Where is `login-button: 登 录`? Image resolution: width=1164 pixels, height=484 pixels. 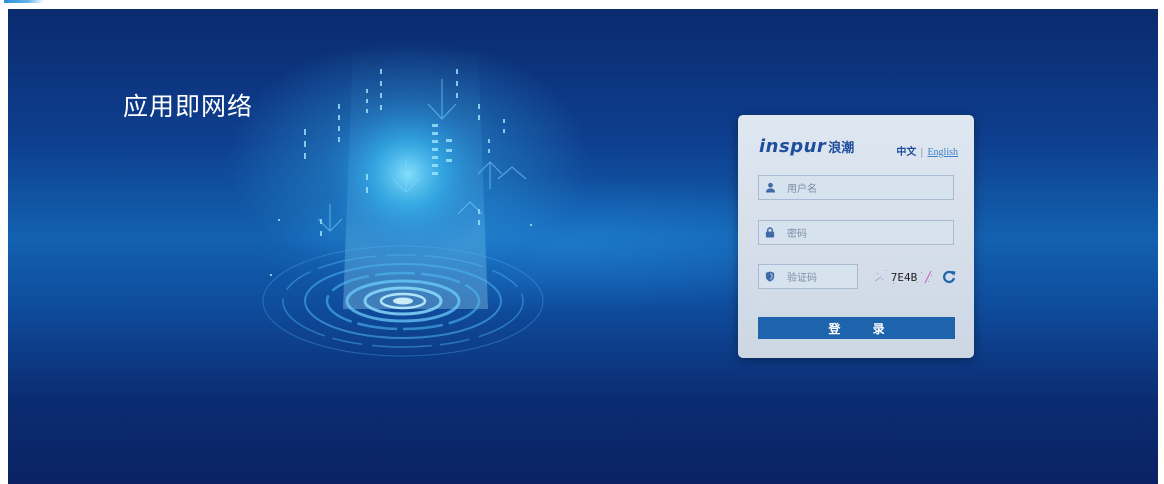 login-button: 登 录 is located at coordinates (856, 328).